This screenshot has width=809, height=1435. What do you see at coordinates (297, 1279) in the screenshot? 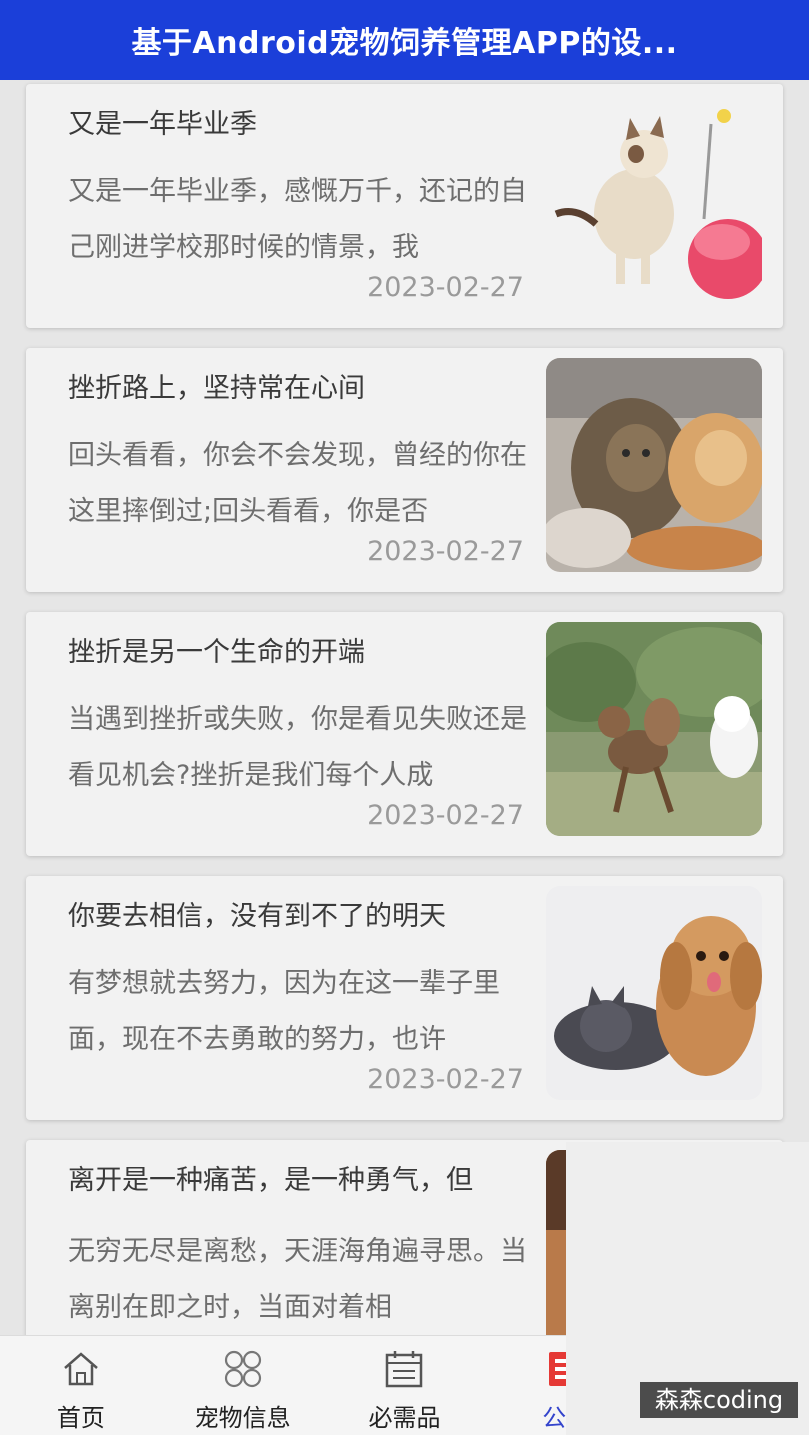
I see `article-excerpt: 无穷无尽是离愁，天涯海角遍寻思。当离别在即之时，当面对着相` at bounding box center [297, 1279].